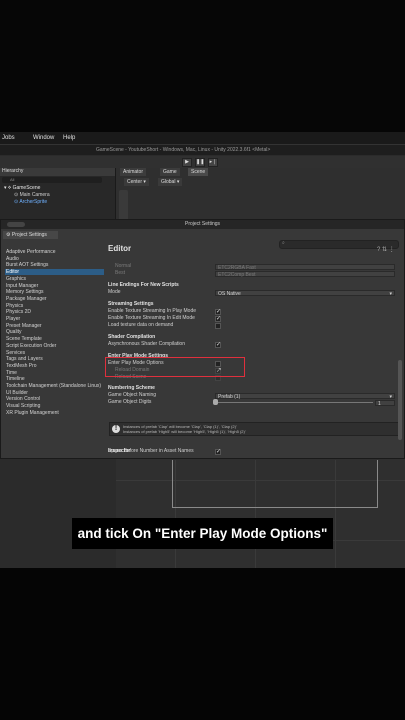 Image resolution: width=405 pixels, height=720 pixels. I want to click on tab-scene: Scene, so click(198, 172).